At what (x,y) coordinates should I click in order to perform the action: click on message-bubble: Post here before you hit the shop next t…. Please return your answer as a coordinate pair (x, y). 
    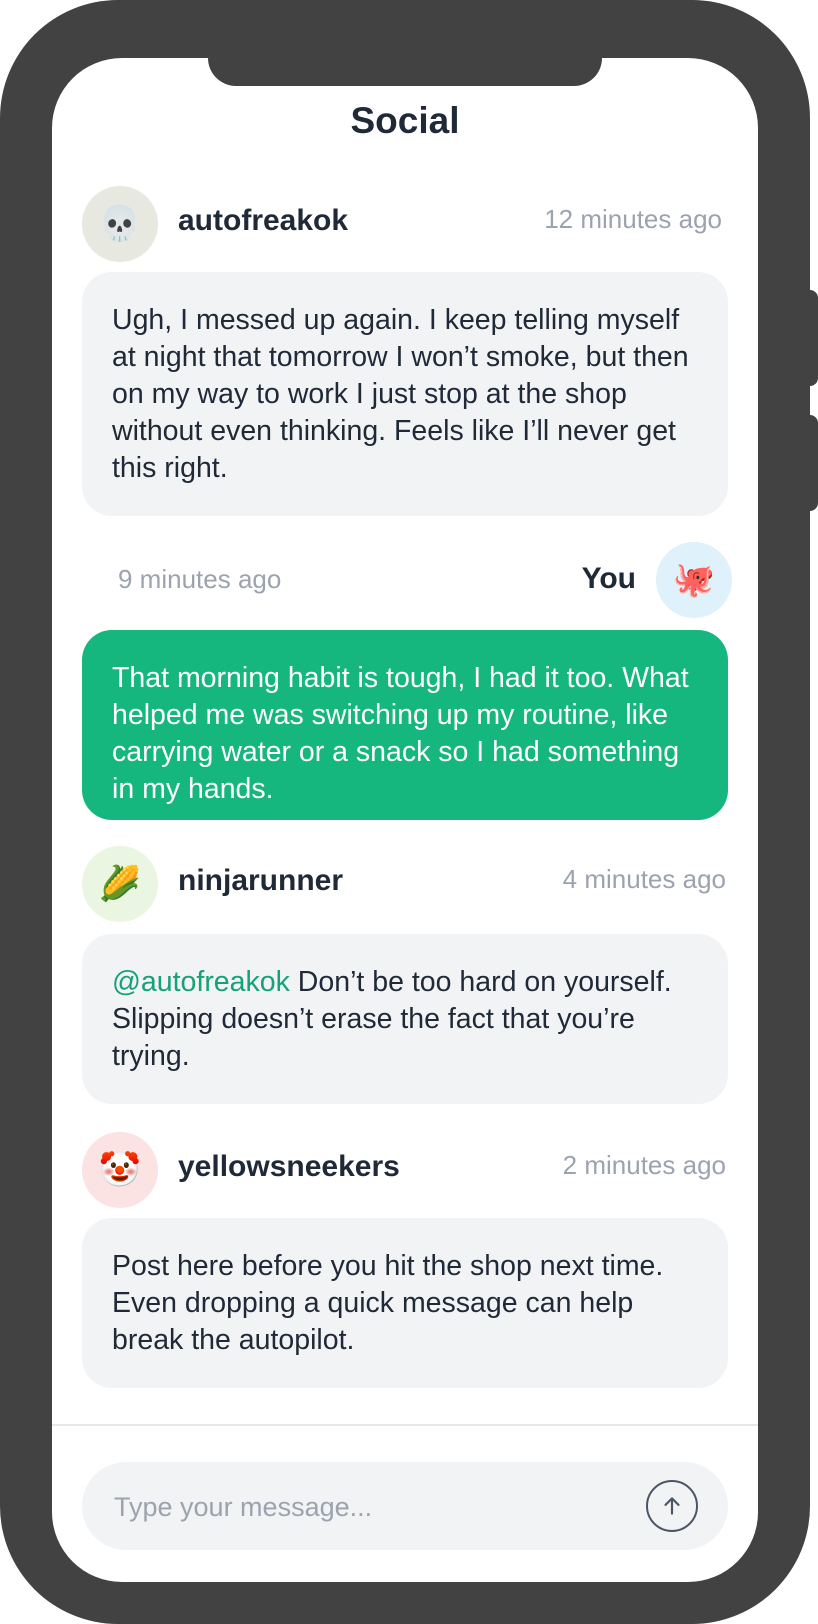
    Looking at the image, I should click on (405, 1303).